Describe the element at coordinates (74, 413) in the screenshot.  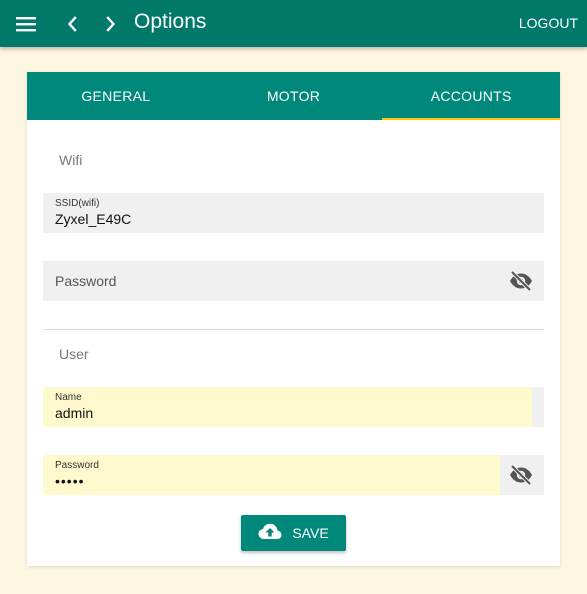
I see `user-name-value: admin` at that location.